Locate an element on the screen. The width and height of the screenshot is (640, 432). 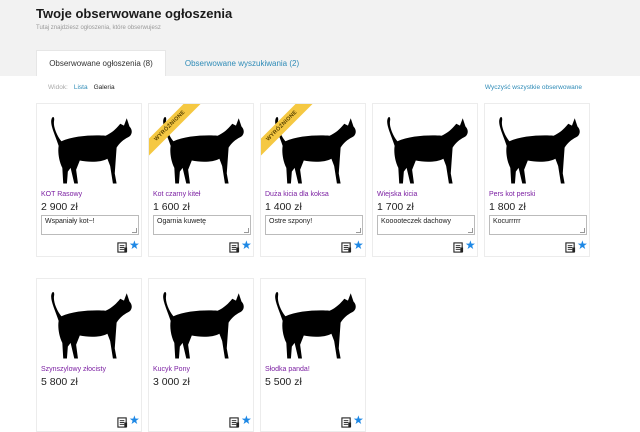
listing-card: KOT Rasowy 2 900 zł Wspaniały kot~! ★ is located at coordinates (89, 180).